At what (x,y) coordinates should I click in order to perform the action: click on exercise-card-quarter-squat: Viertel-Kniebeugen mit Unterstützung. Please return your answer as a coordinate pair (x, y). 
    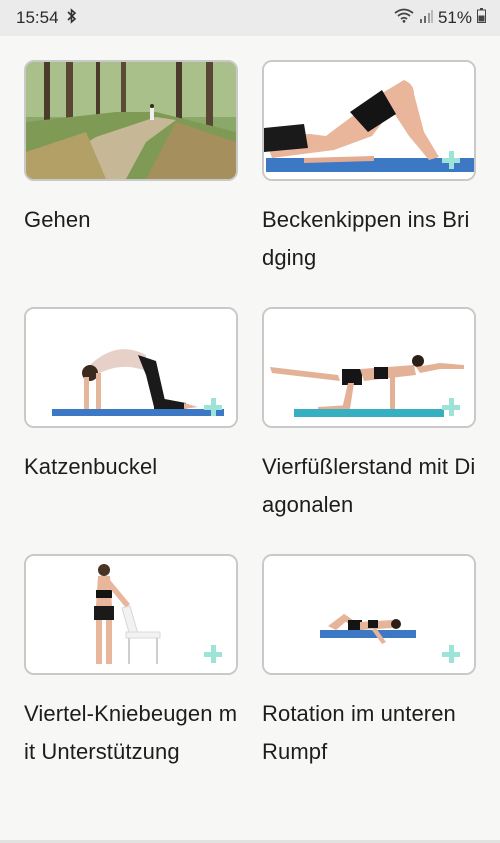
    Looking at the image, I should click on (131, 677).